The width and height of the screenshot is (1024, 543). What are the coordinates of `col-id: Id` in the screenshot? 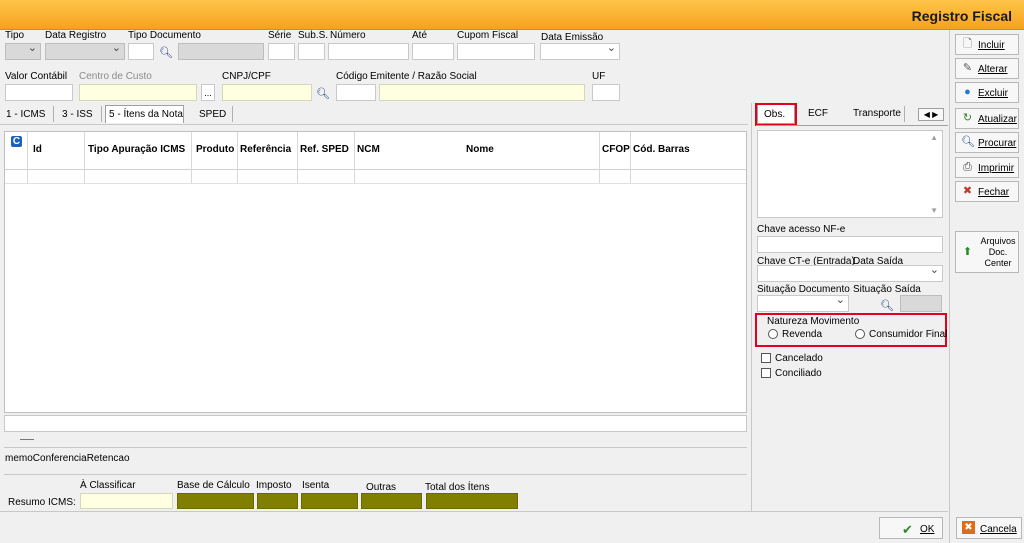 It's located at (37, 149).